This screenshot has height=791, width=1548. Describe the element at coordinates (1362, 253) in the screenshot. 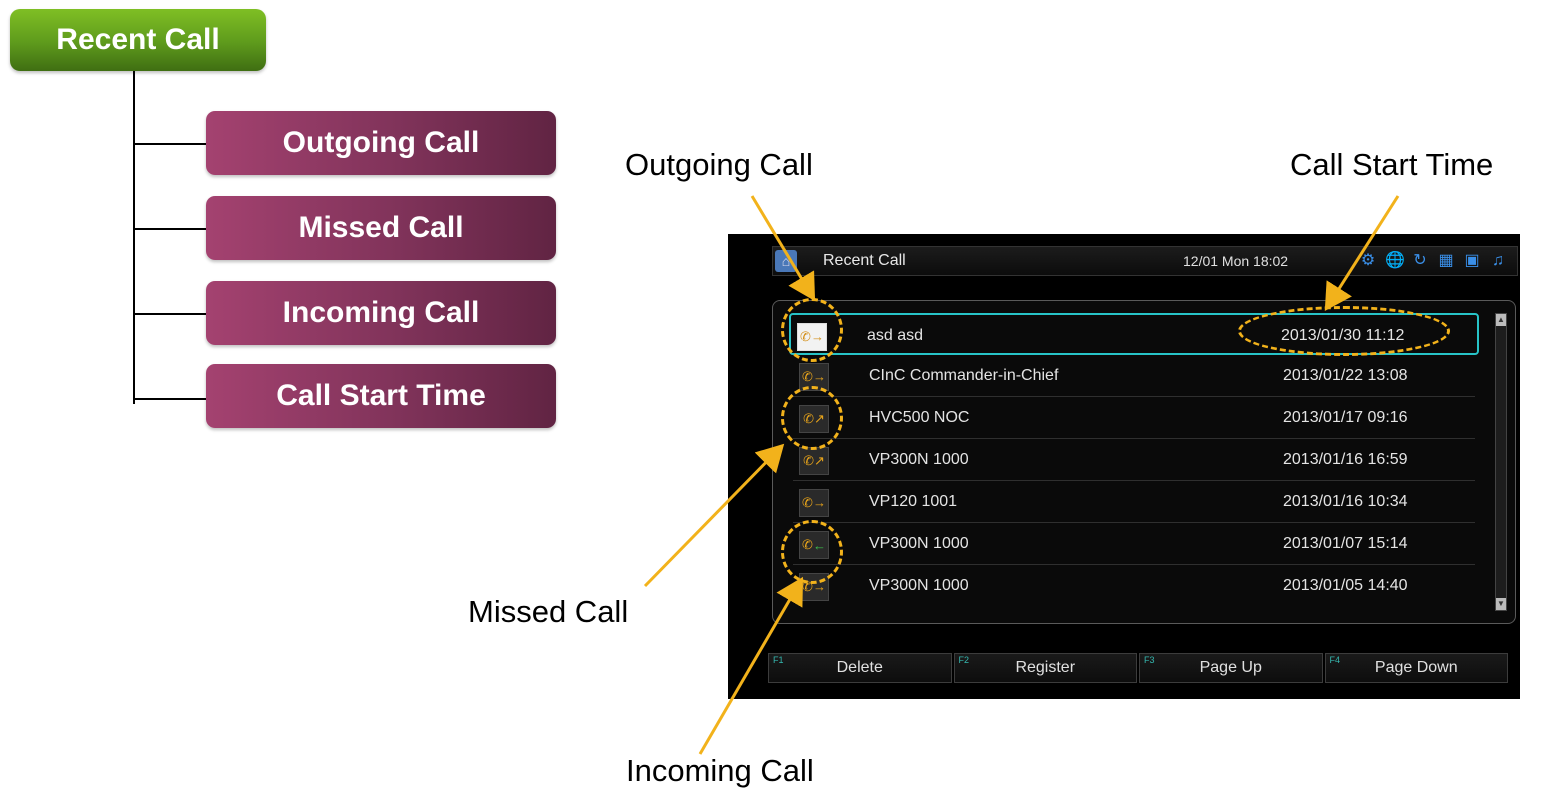

I see `arrow-call-start-time` at that location.